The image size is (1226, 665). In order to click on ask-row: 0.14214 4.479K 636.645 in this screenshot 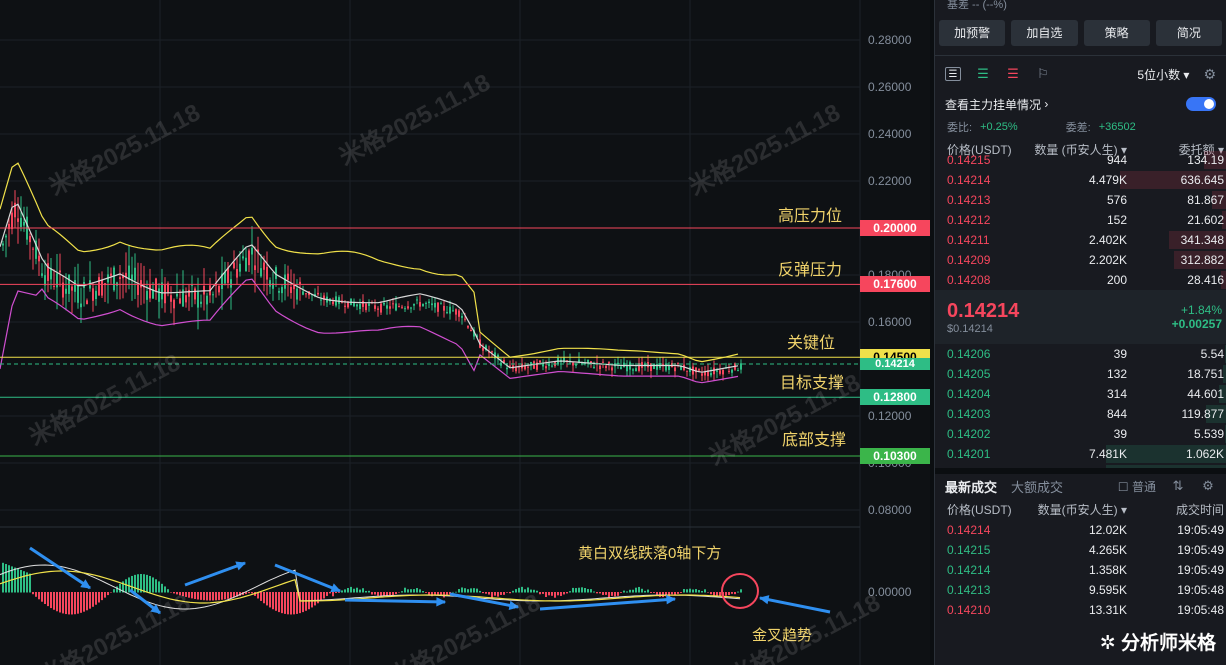, I will do `click(1080, 180)`.